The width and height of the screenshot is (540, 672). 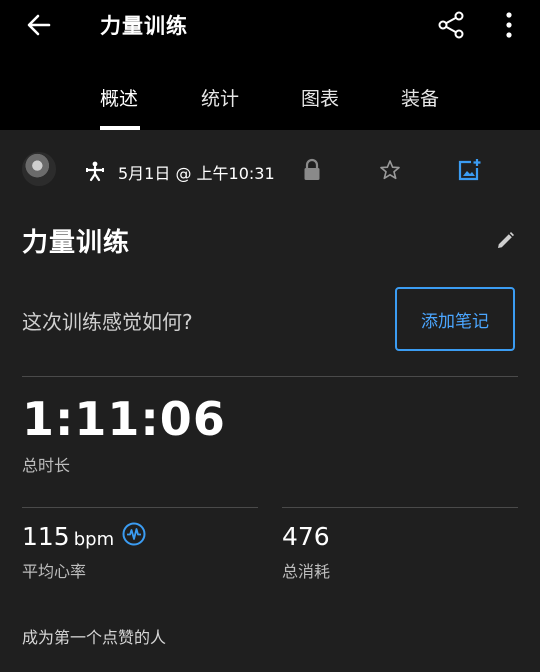 I want to click on edit-title-button, so click(x=505, y=241).